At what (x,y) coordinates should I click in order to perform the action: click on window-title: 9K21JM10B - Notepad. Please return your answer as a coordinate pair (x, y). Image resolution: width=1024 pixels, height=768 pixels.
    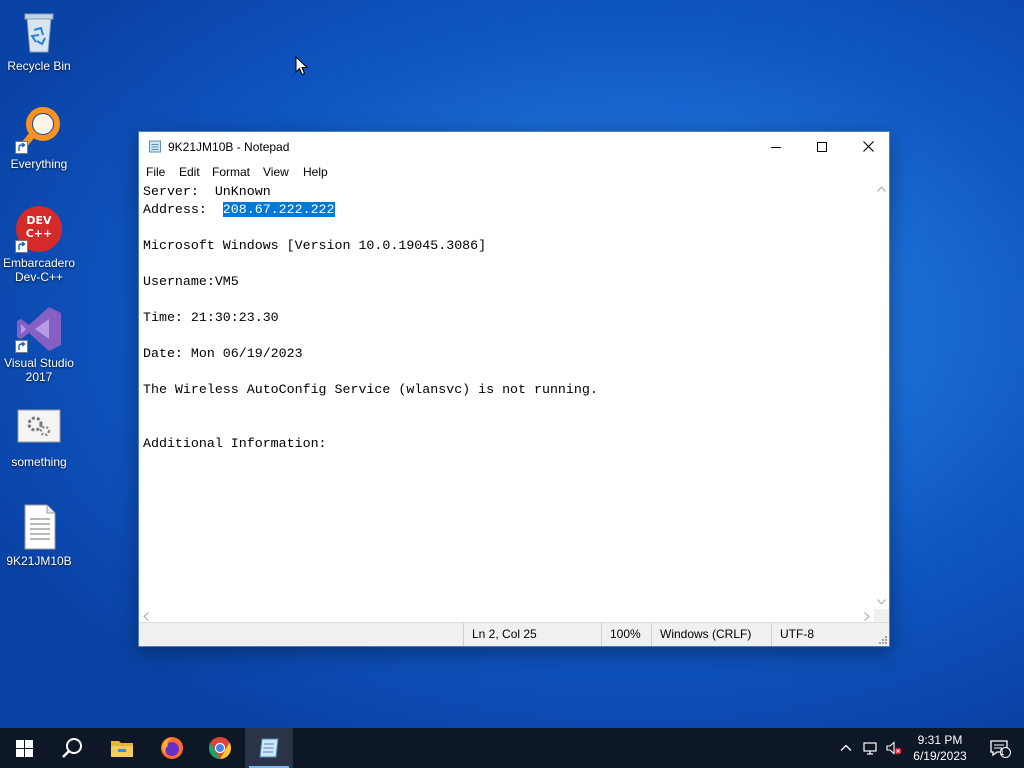
    Looking at the image, I should click on (229, 147).